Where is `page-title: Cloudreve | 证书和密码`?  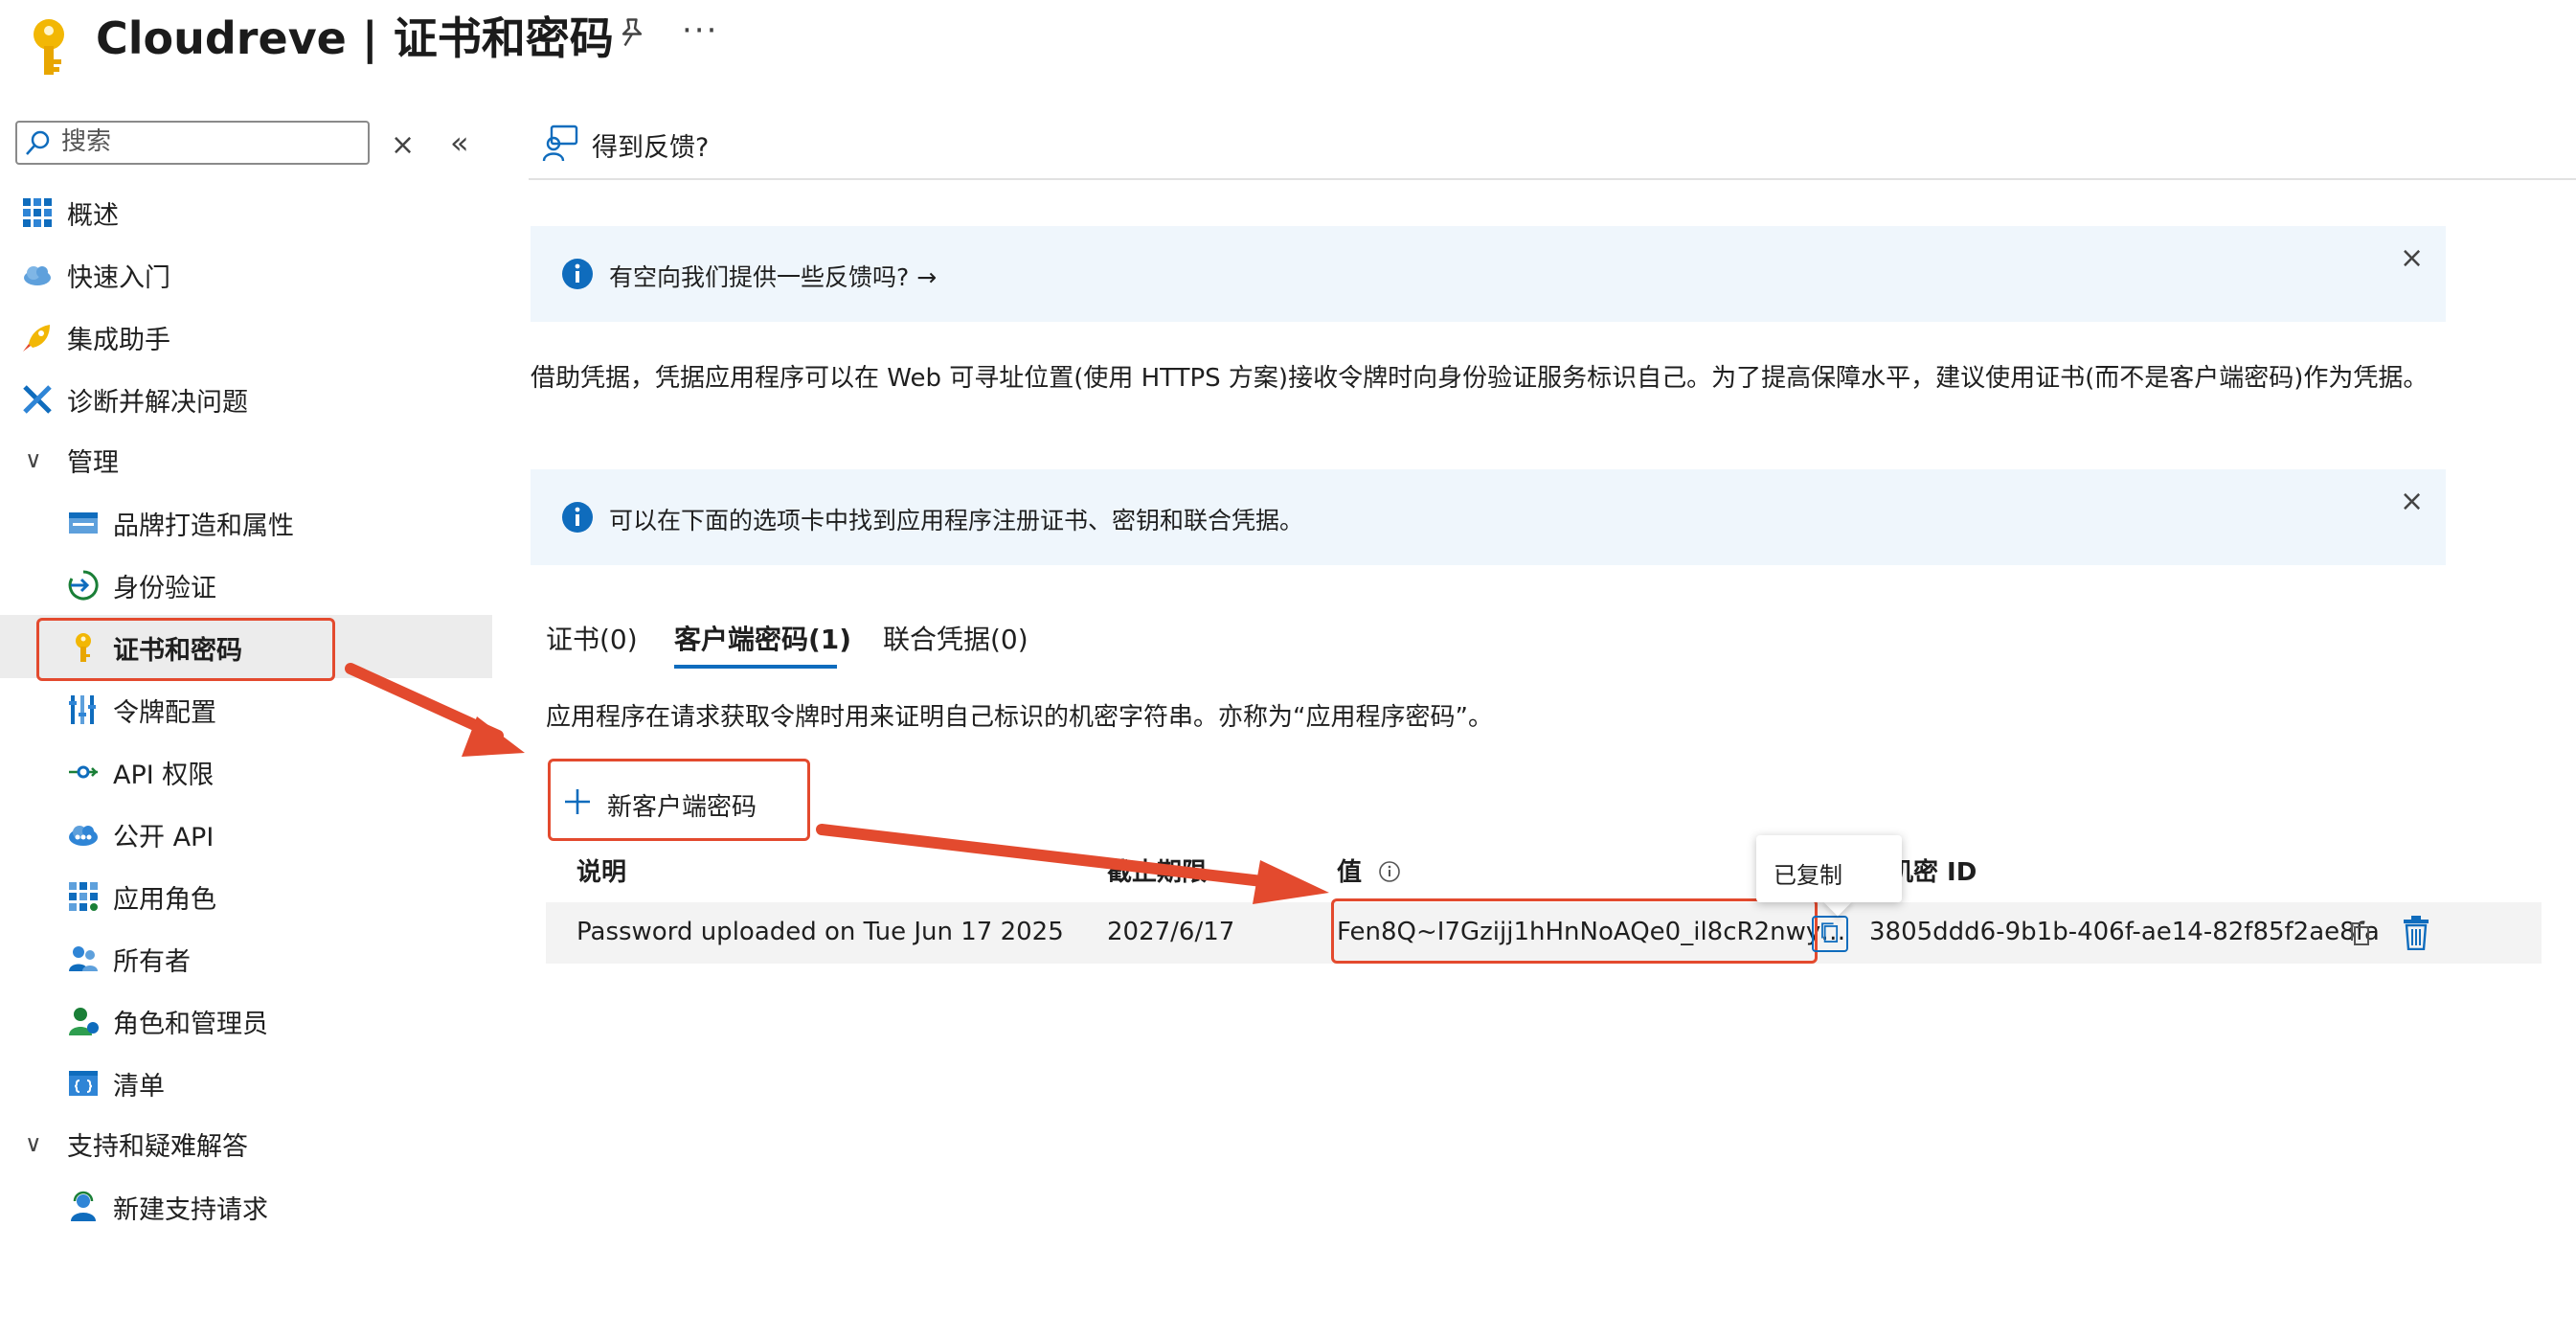 page-title: Cloudreve | 证书和密码 is located at coordinates (355, 38).